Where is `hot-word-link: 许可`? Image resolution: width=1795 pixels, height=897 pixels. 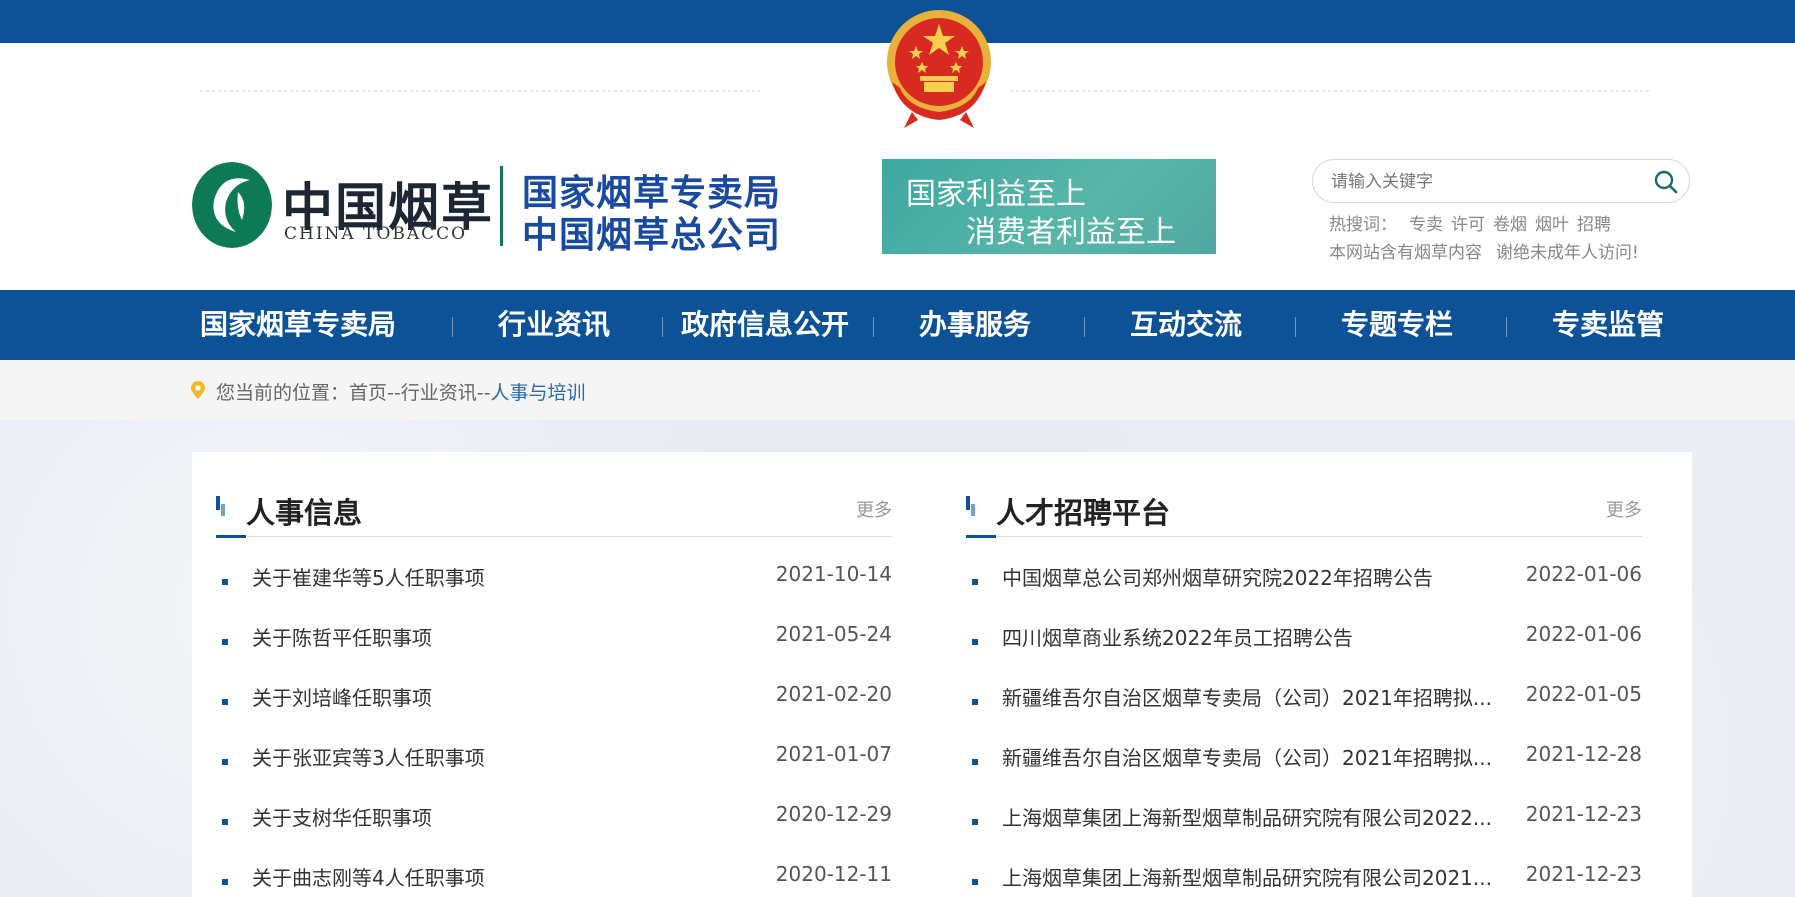
hot-word-link: 许可 is located at coordinates (1468, 225).